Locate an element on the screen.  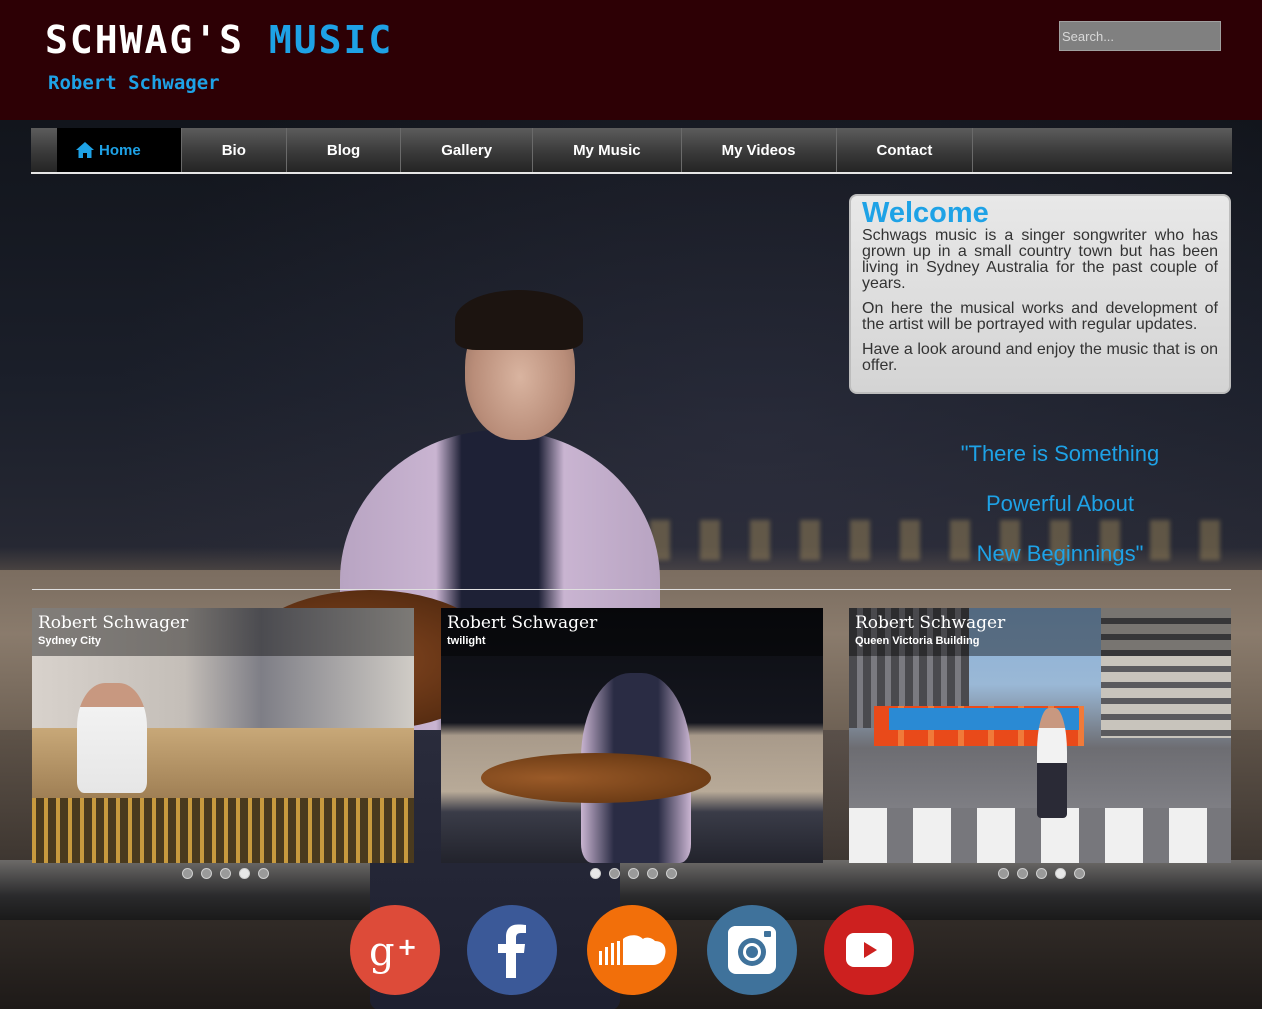
nav-item-blog: Blog is located at coordinates (344, 150).